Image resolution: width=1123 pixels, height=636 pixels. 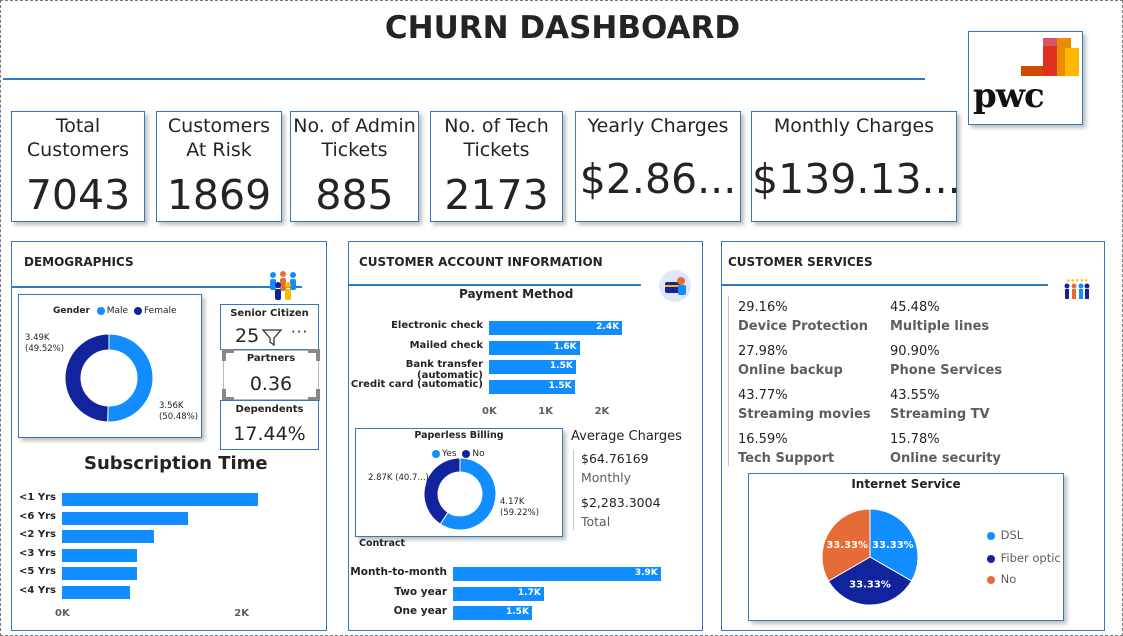 What do you see at coordinates (602, 411) in the screenshot?
I see `axis-tick: 2K` at bounding box center [602, 411].